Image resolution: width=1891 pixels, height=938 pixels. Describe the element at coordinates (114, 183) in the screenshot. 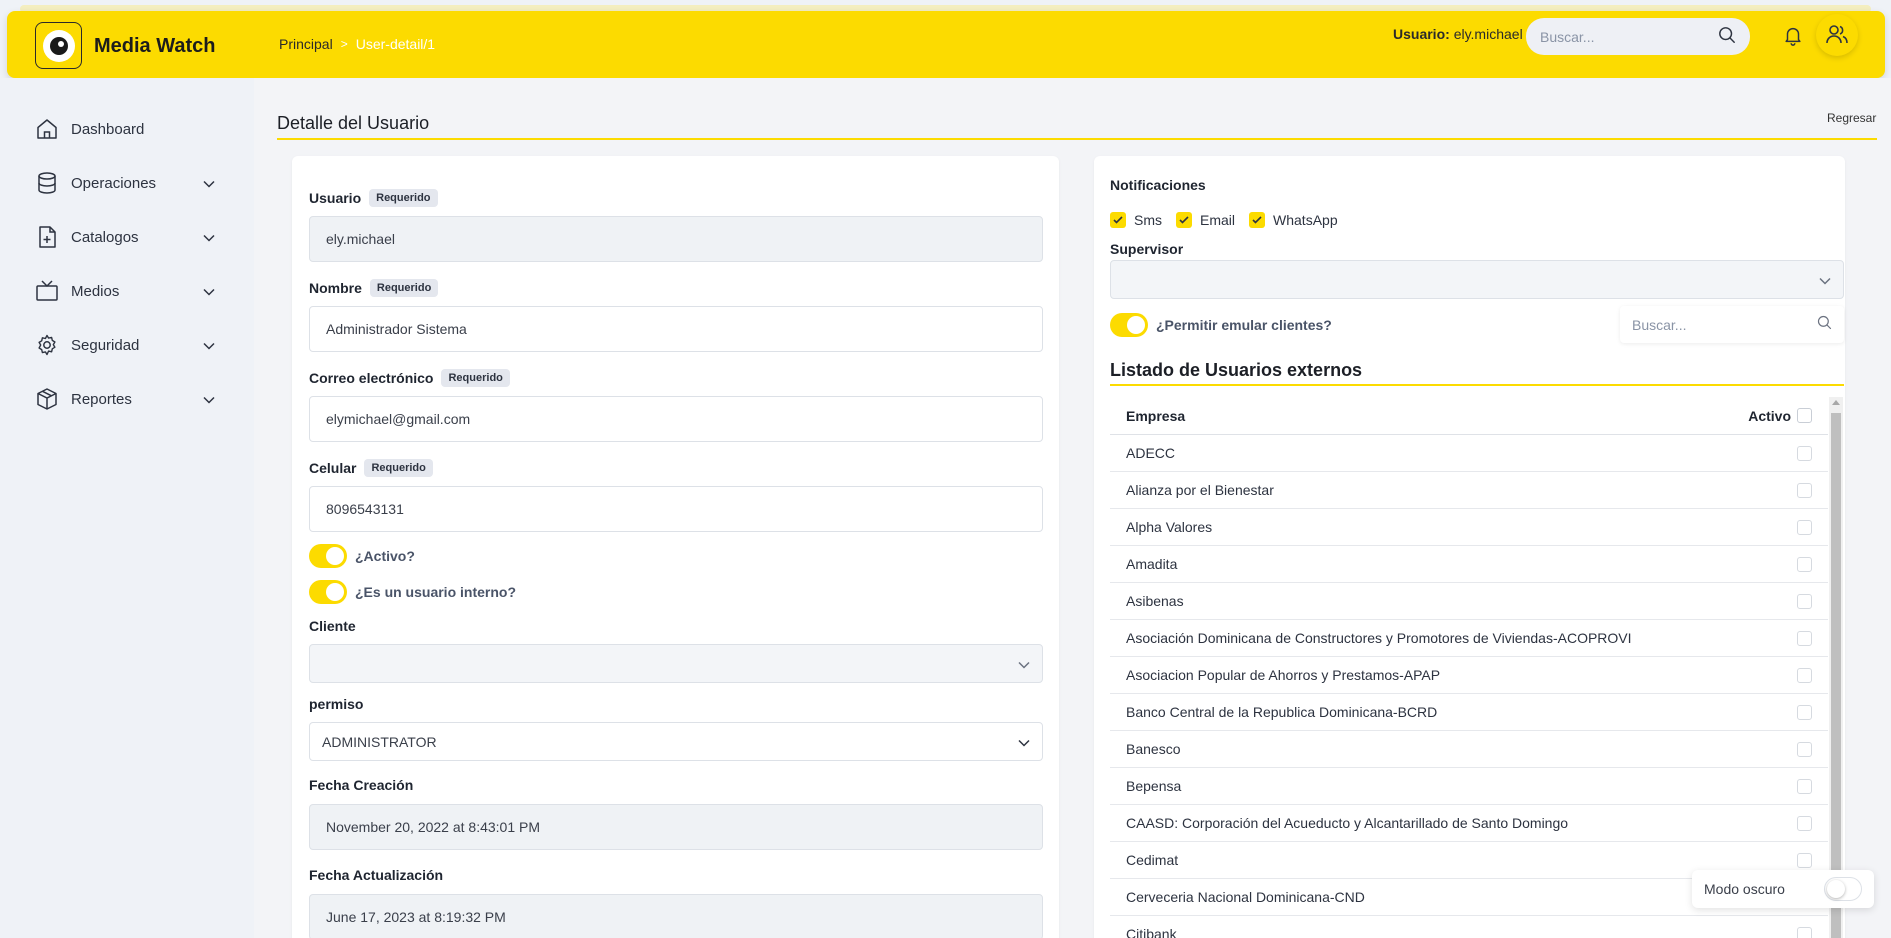

I see `sidebar-item-label: Operaciones` at that location.